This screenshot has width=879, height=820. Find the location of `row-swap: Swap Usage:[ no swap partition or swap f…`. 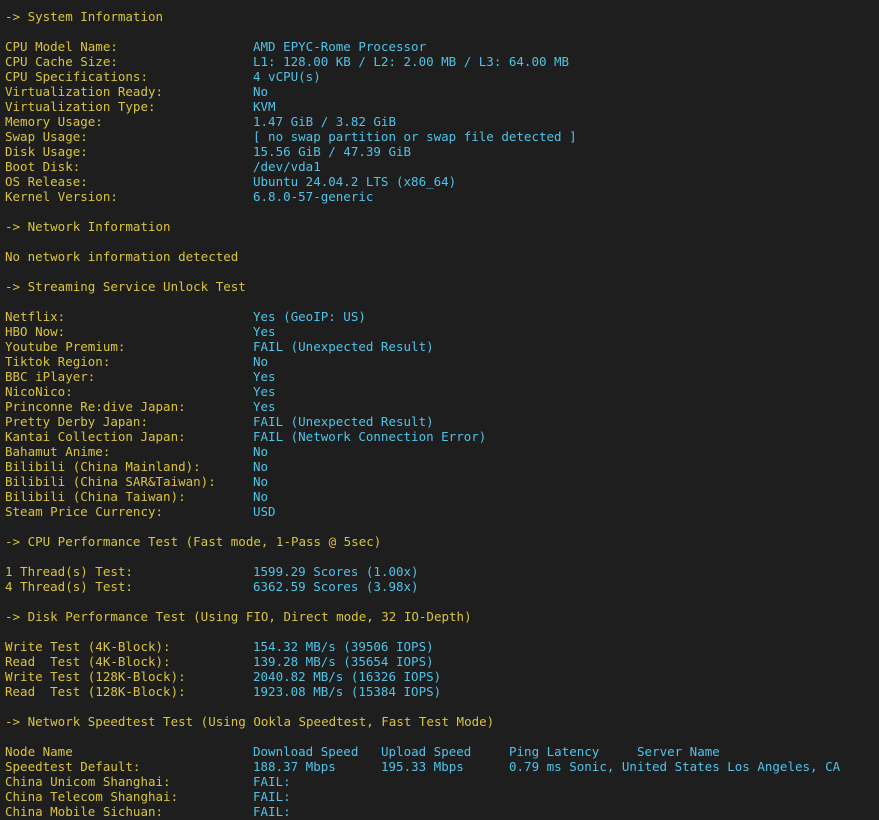

row-swap: Swap Usage:[ no swap partition or swap f… is located at coordinates (291, 136).